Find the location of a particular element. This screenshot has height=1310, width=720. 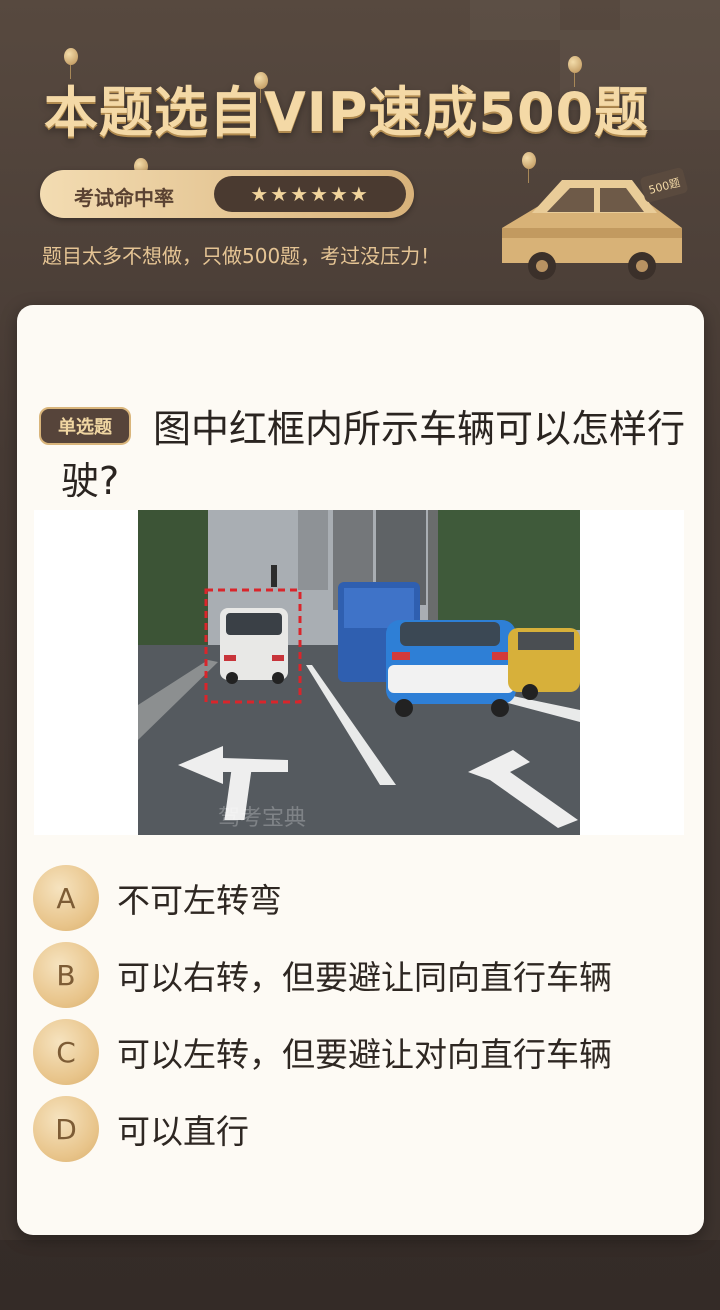

hit-rate-stars-box: ★★★★★★ is located at coordinates (310, 194).